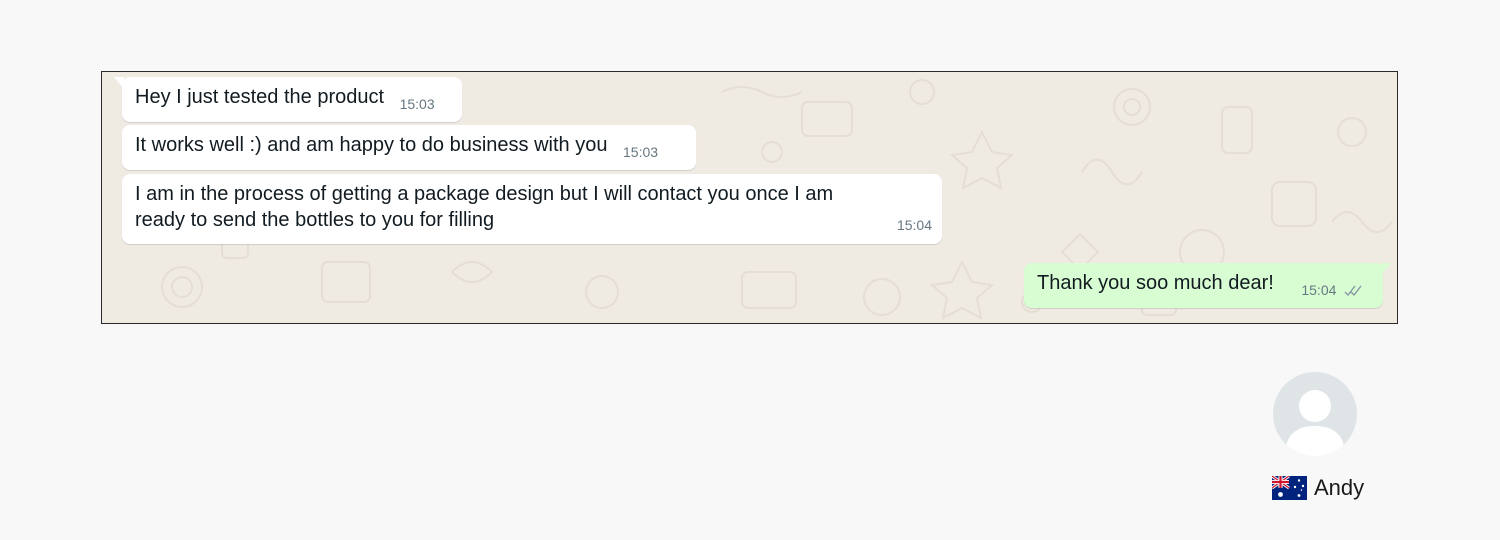 This screenshot has width=1500, height=540. I want to click on double-check-icon, so click(1353, 291).